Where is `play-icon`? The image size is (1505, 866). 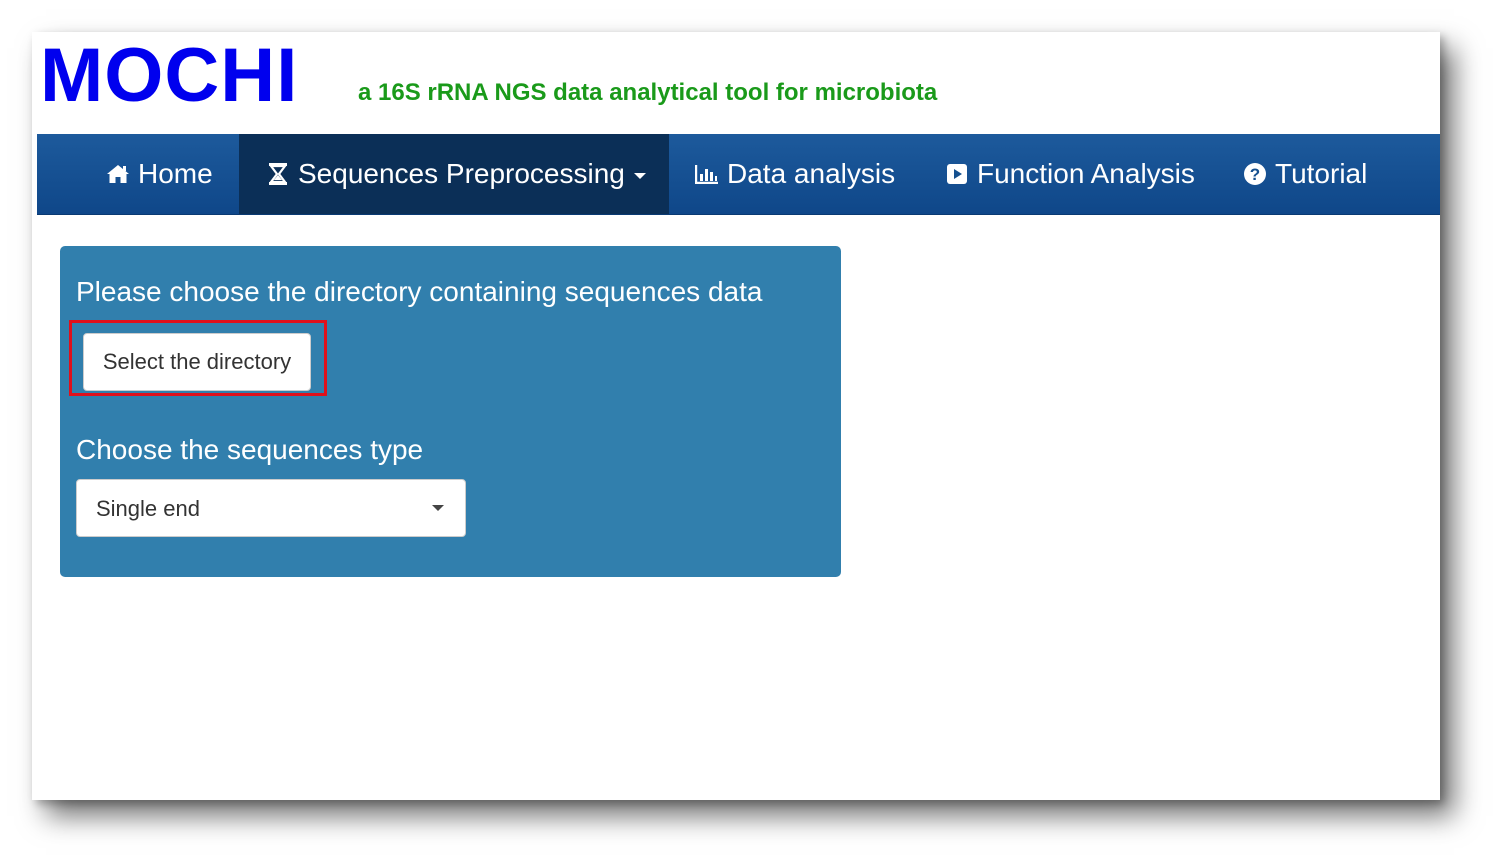 play-icon is located at coordinates (957, 174).